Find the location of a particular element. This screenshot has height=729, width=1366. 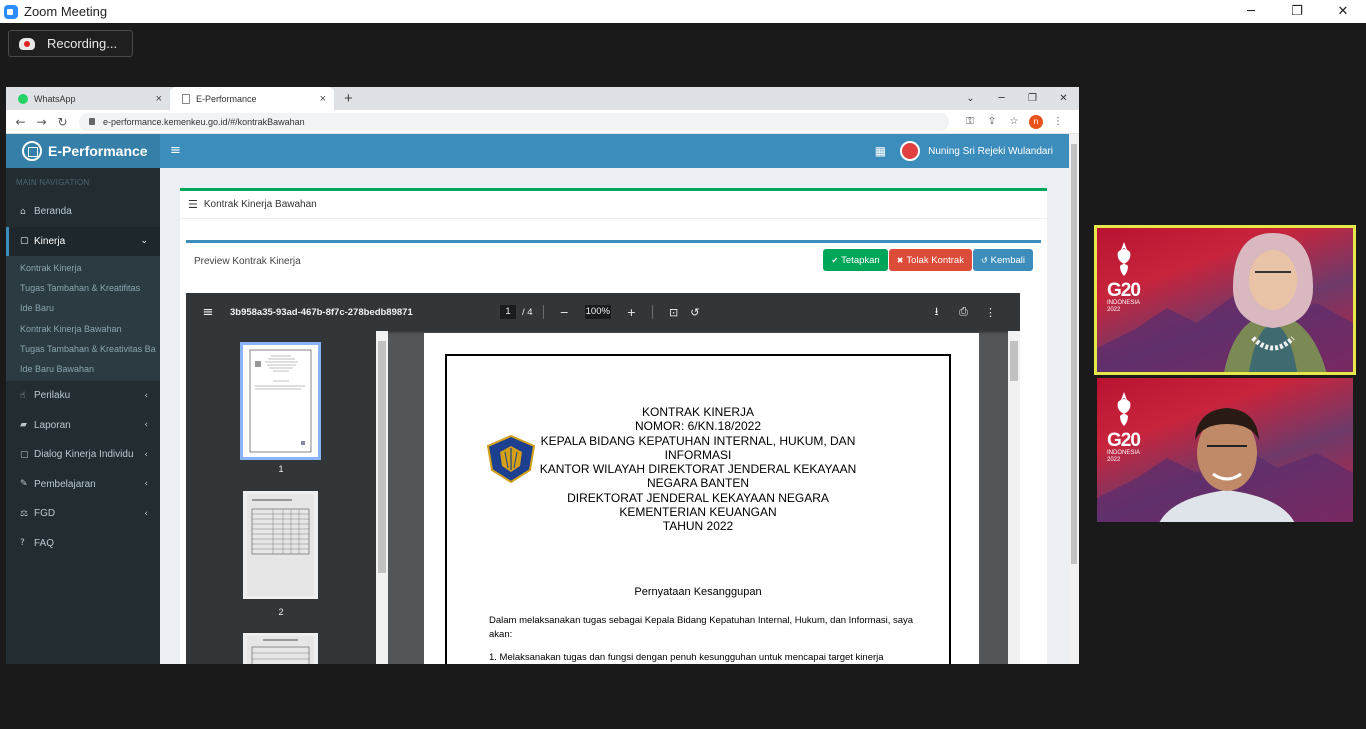

sidebar-item-faq: ? FAQ is located at coordinates (83, 544).